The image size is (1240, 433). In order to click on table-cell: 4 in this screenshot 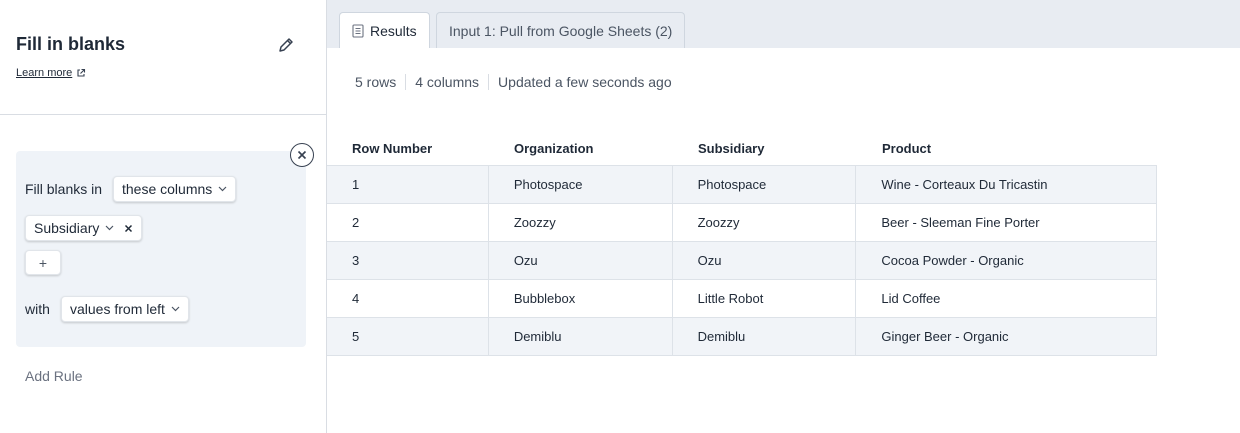, I will do `click(408, 298)`.